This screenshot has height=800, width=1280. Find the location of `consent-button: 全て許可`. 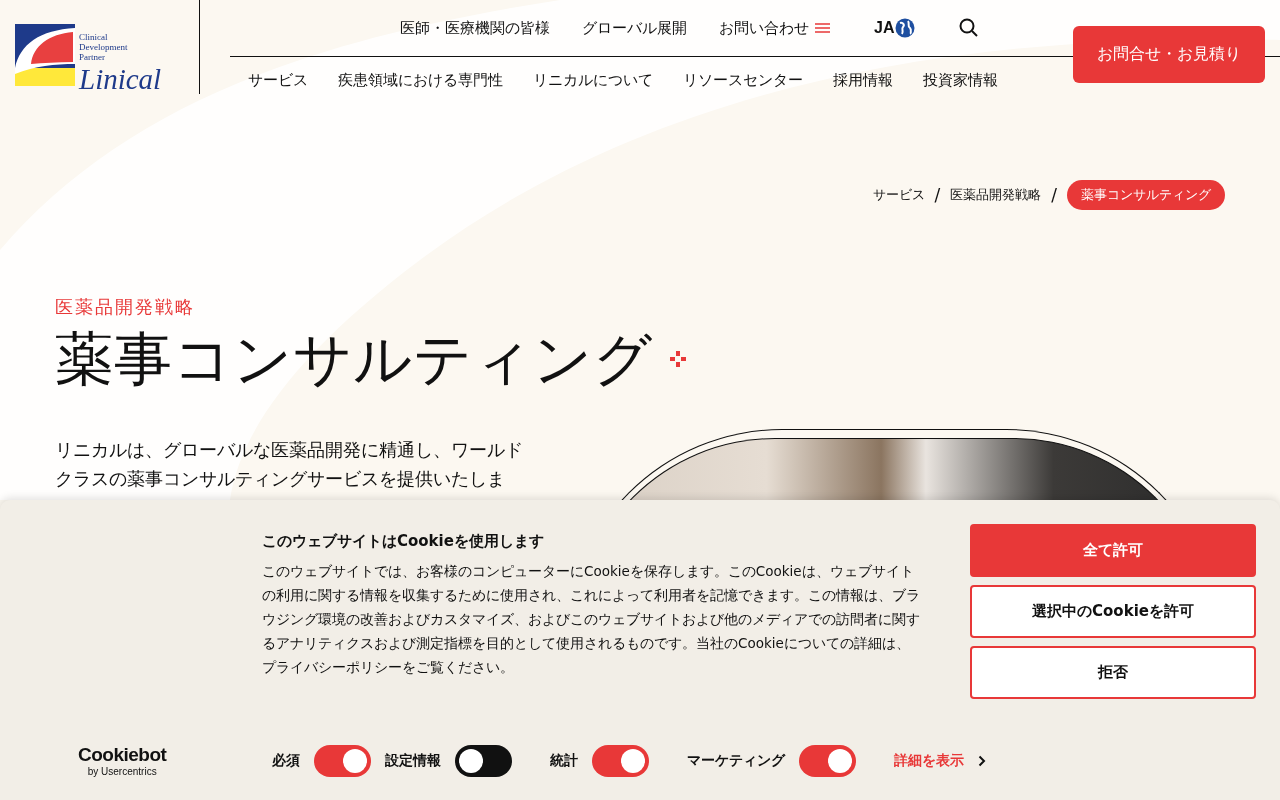

consent-button: 全て許可 is located at coordinates (1113, 550).